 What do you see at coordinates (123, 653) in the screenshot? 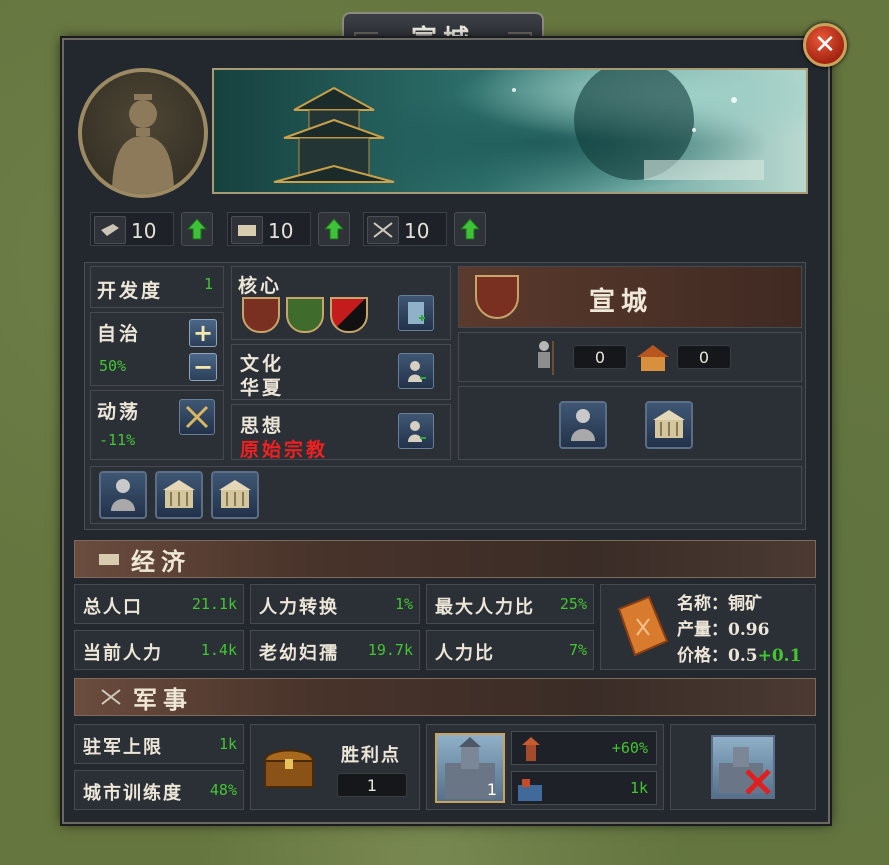
I see `current-manpower-label: 当前人力` at bounding box center [123, 653].